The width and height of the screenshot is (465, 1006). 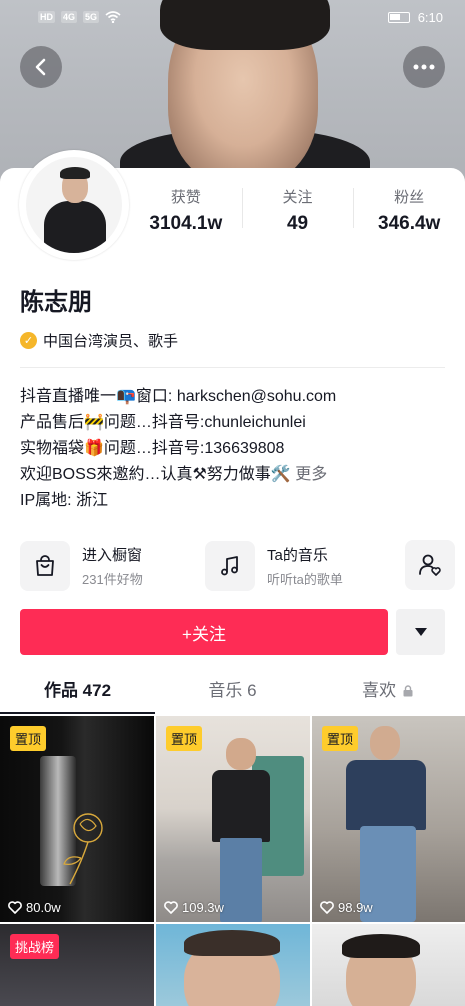 I want to click on rose-icon, so click(x=83, y=849).